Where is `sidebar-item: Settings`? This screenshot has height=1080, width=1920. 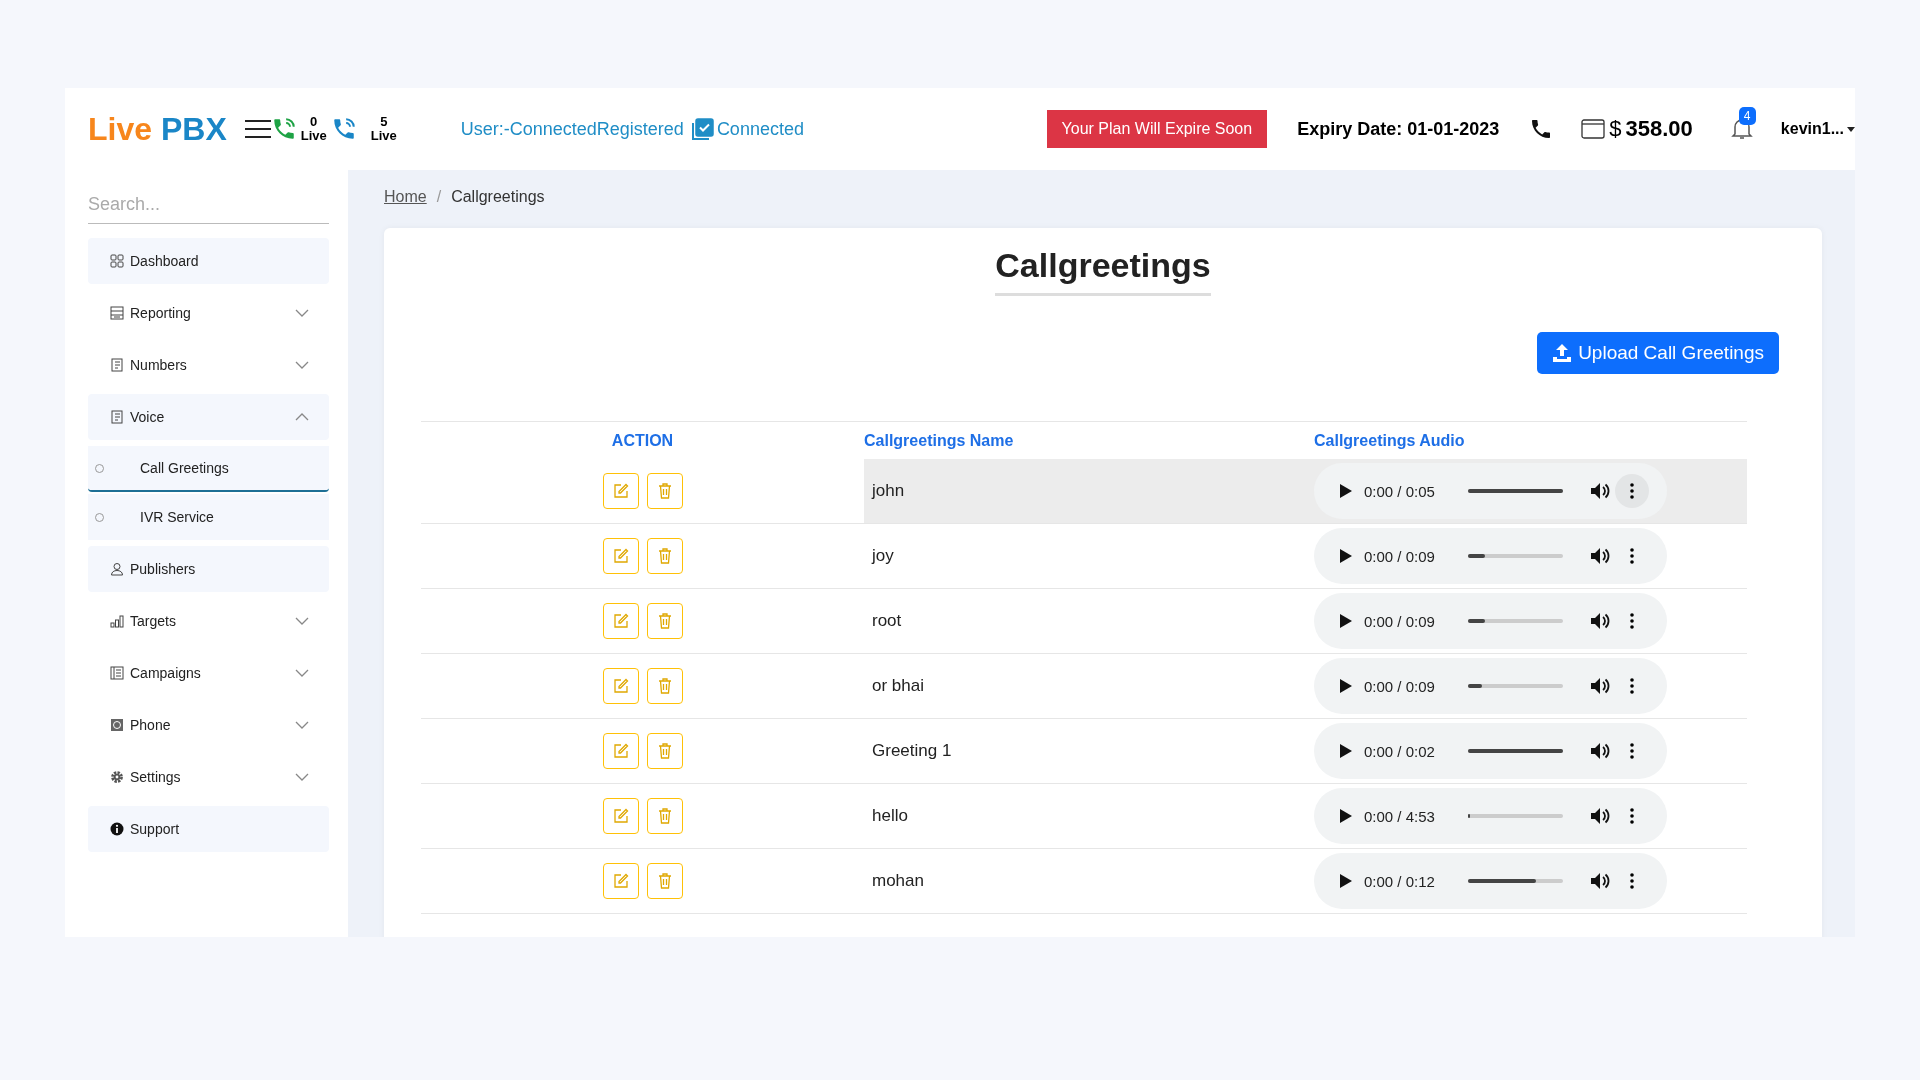
sidebar-item: Settings is located at coordinates (208, 777).